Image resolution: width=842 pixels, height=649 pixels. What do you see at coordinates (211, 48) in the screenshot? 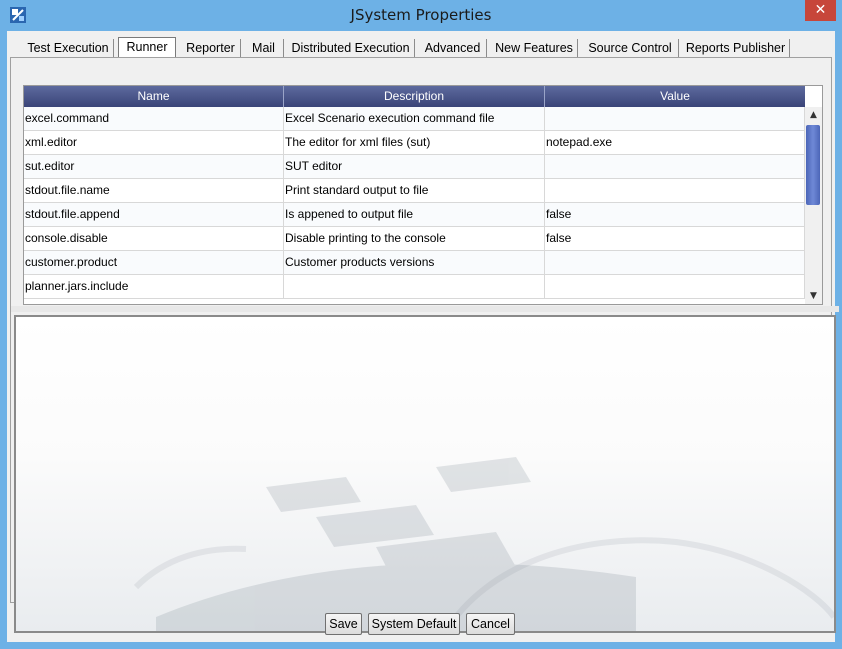
I see `tab-reporter: Reporter` at bounding box center [211, 48].